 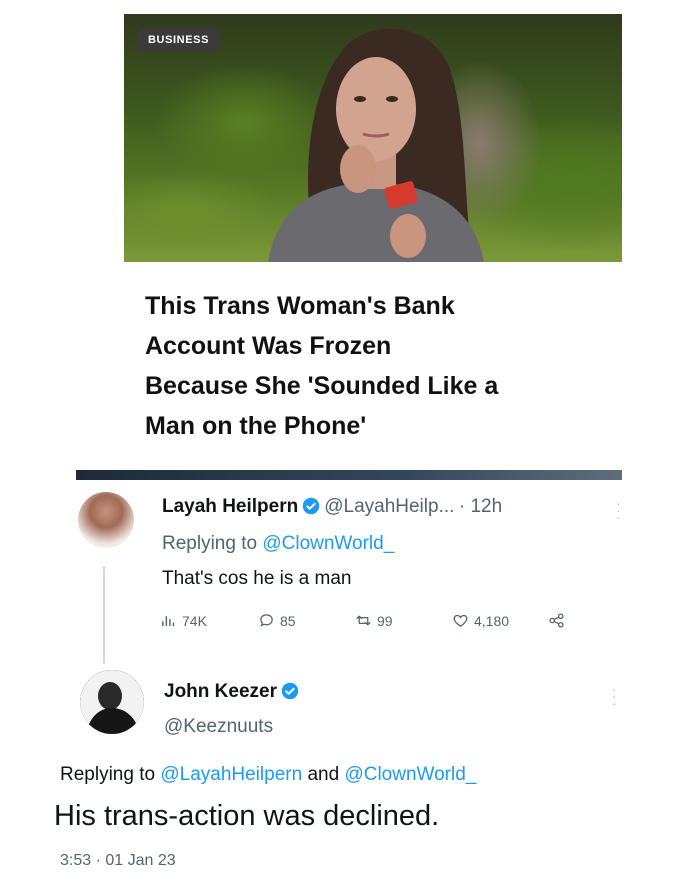 What do you see at coordinates (179, 40) in the screenshot?
I see `category-badge: BUSINESS` at bounding box center [179, 40].